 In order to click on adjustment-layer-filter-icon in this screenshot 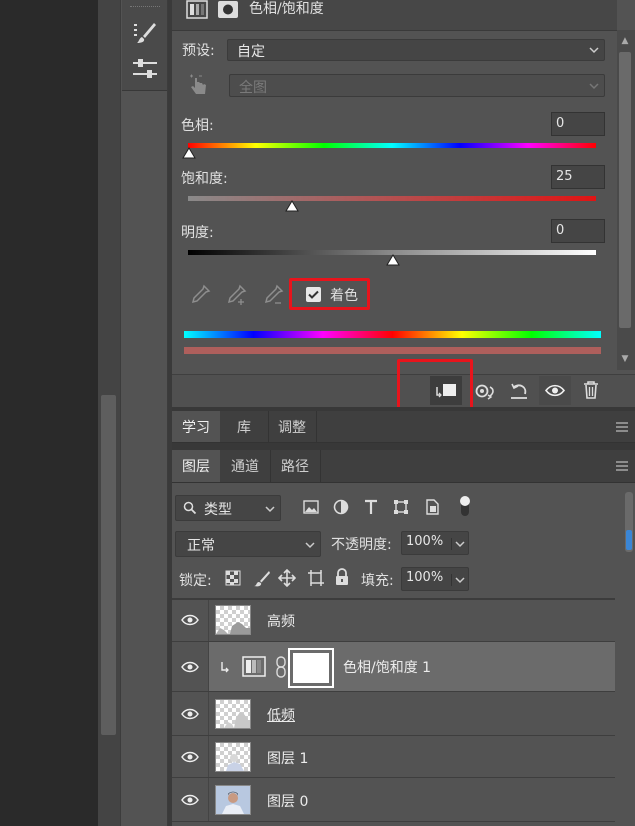, I will do `click(341, 507)`.